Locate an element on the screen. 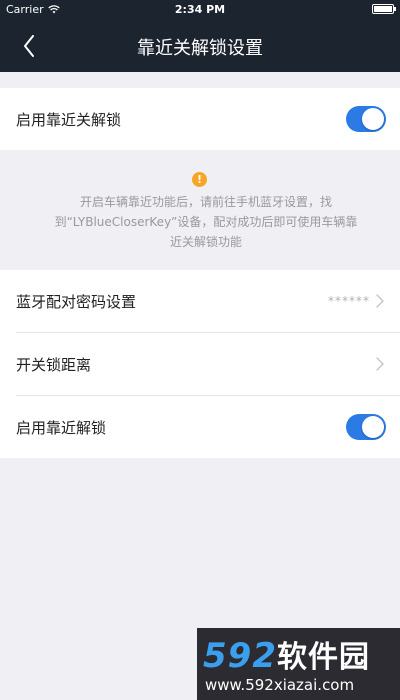  page-title: 靠近关解锁设置 is located at coordinates (200, 48).